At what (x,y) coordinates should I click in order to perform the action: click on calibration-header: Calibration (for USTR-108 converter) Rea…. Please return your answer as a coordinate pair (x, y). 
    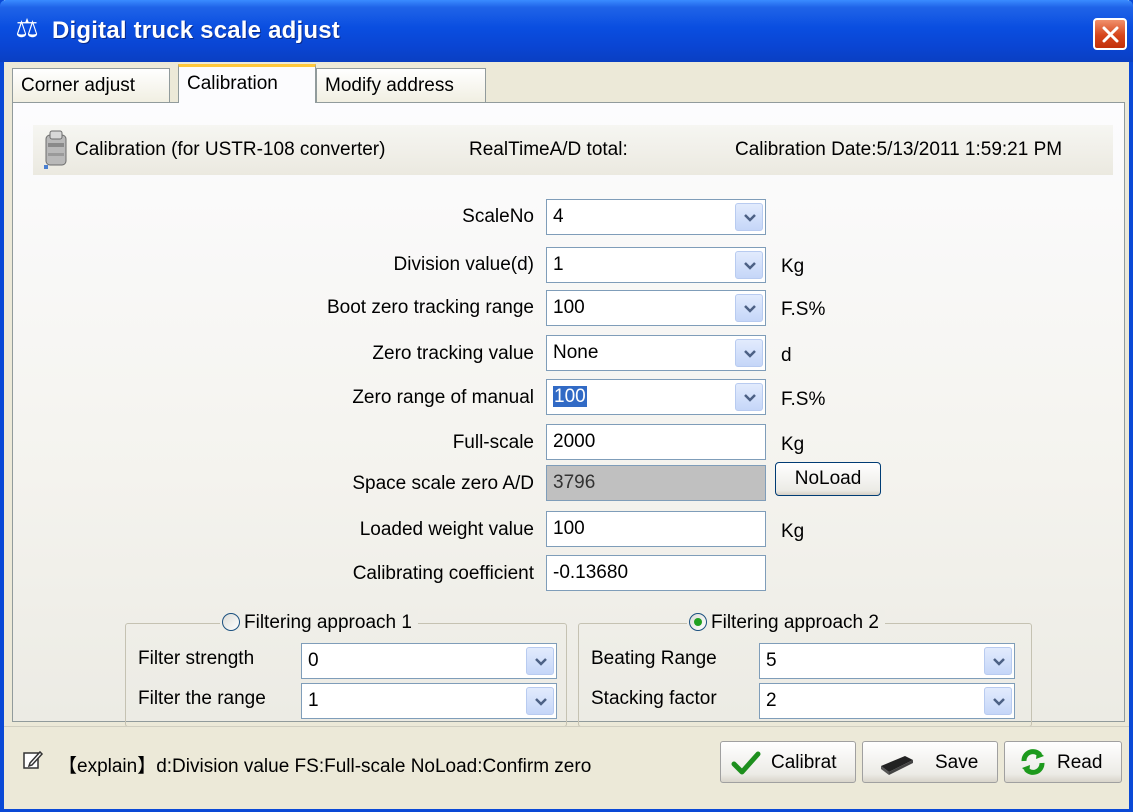
    Looking at the image, I should click on (573, 150).